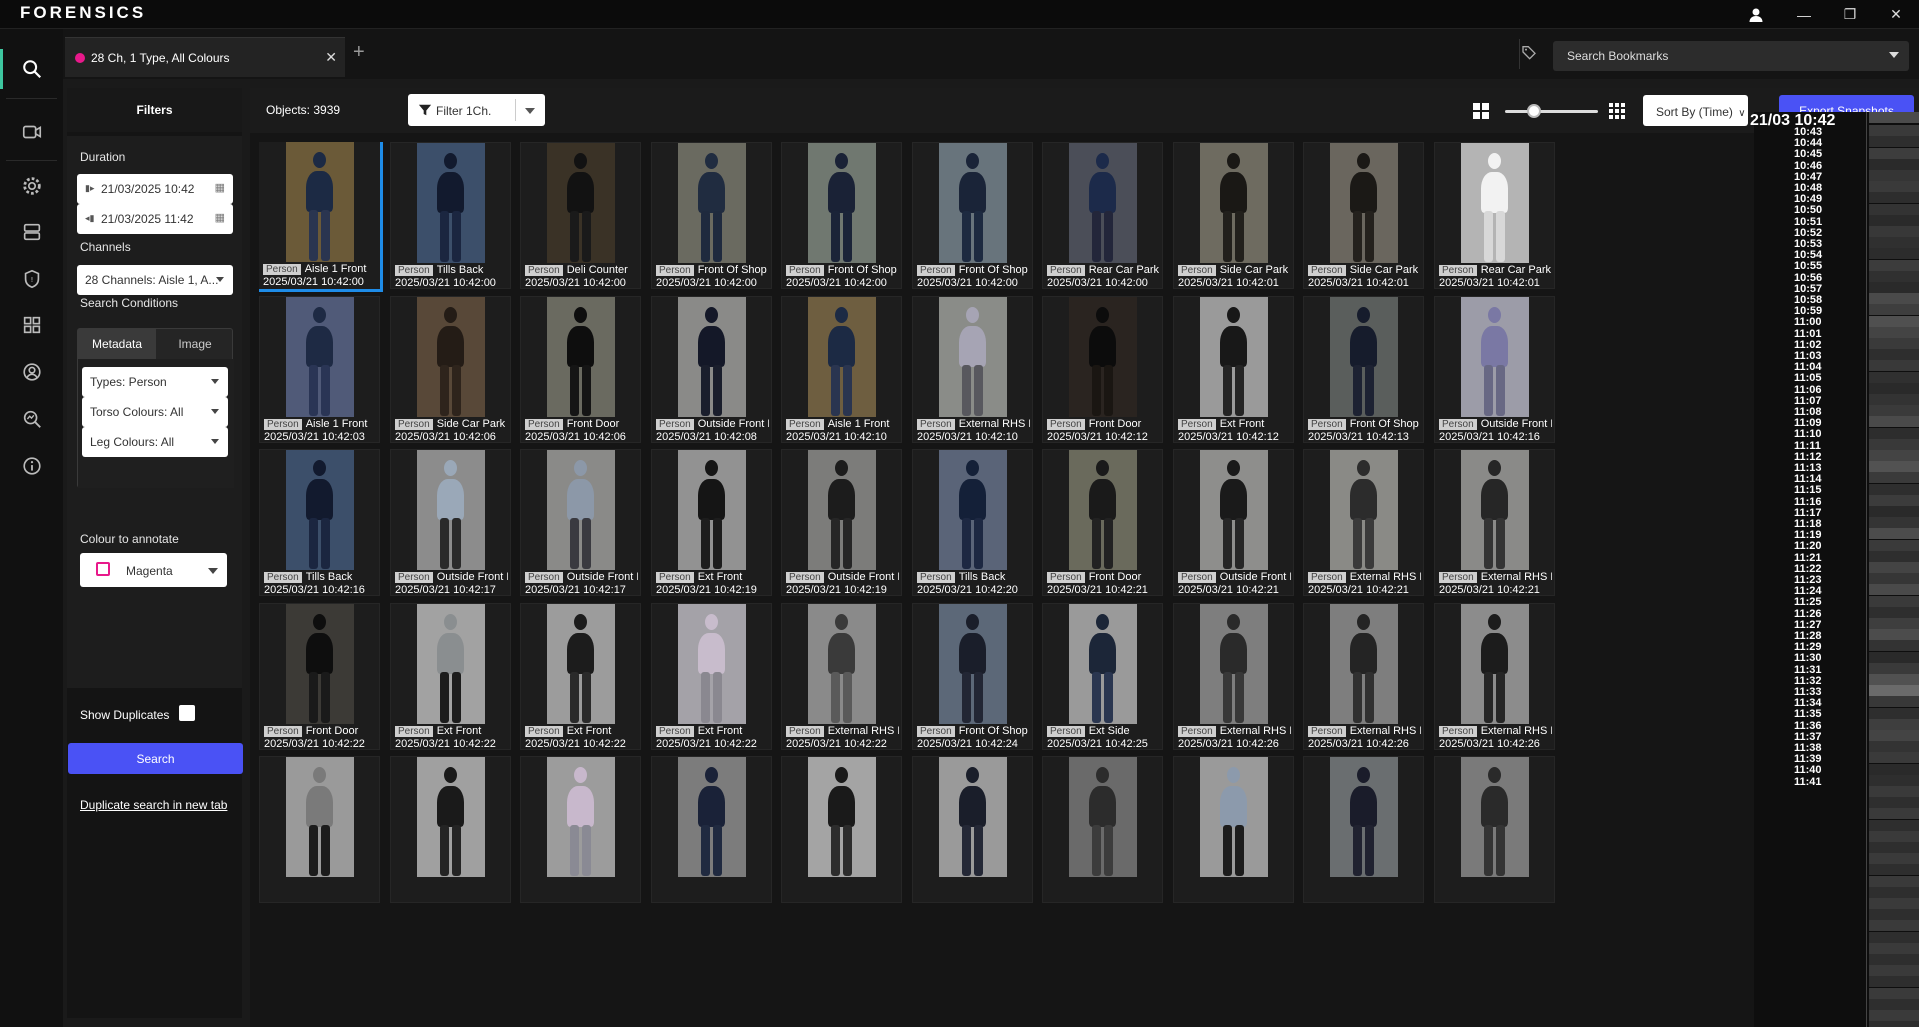  What do you see at coordinates (580, 369) in the screenshot?
I see `snapshot-card: Person Front Door 2025/03/21 10:42:06` at bounding box center [580, 369].